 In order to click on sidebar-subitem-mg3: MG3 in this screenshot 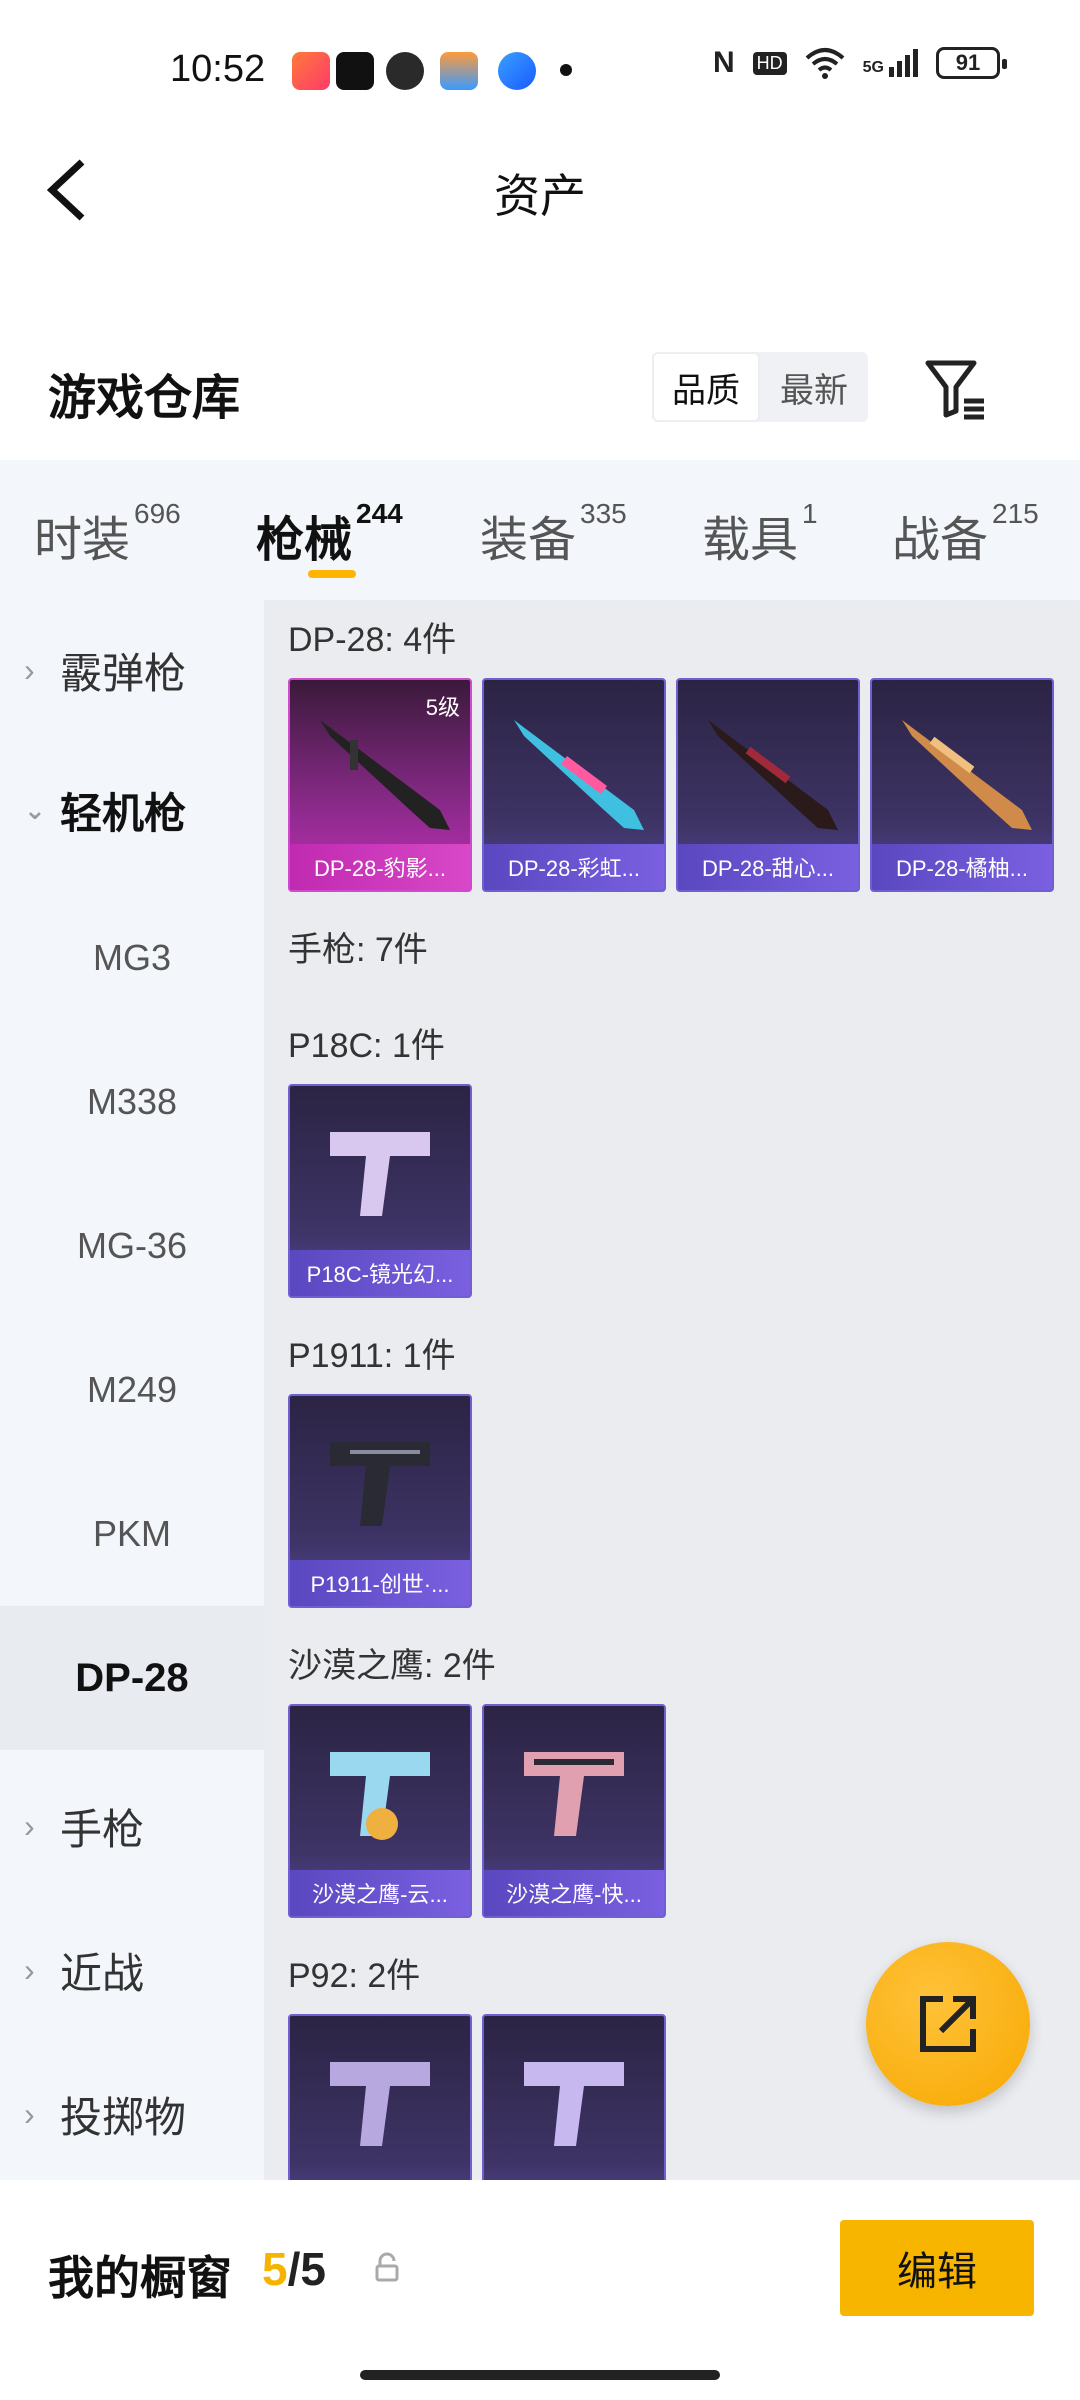, I will do `click(132, 958)`.